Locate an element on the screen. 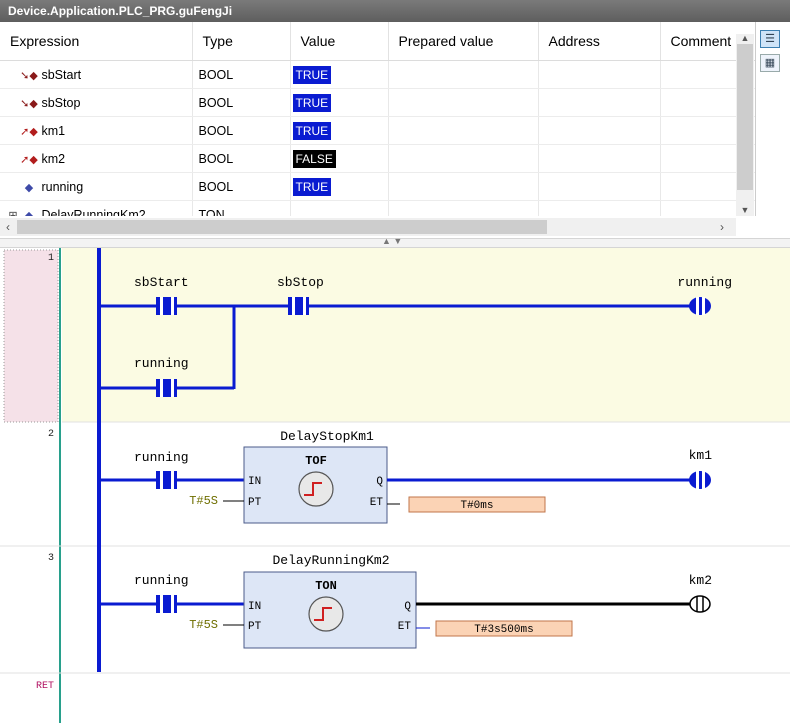 This screenshot has height=723, width=790. expression-text: km2 is located at coordinates (53, 158).